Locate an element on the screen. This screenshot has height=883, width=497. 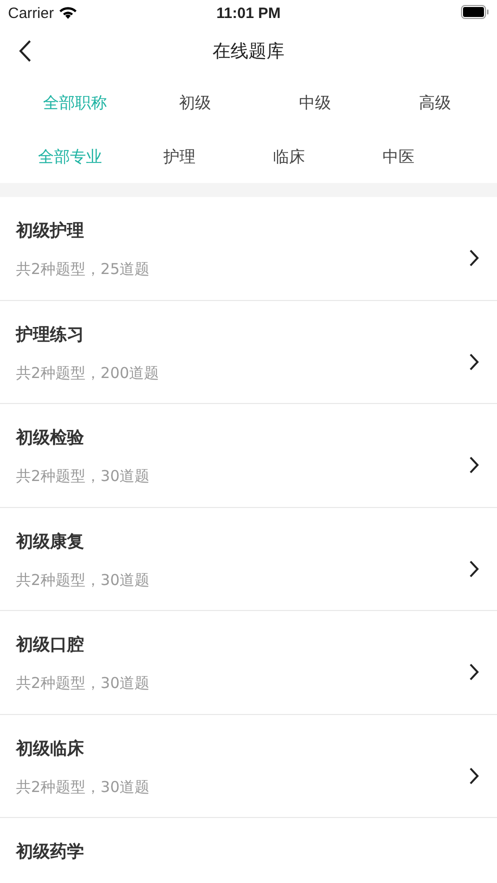
question-bank-item: 初级临床 共2种题型，30道题 is located at coordinates (248, 766).